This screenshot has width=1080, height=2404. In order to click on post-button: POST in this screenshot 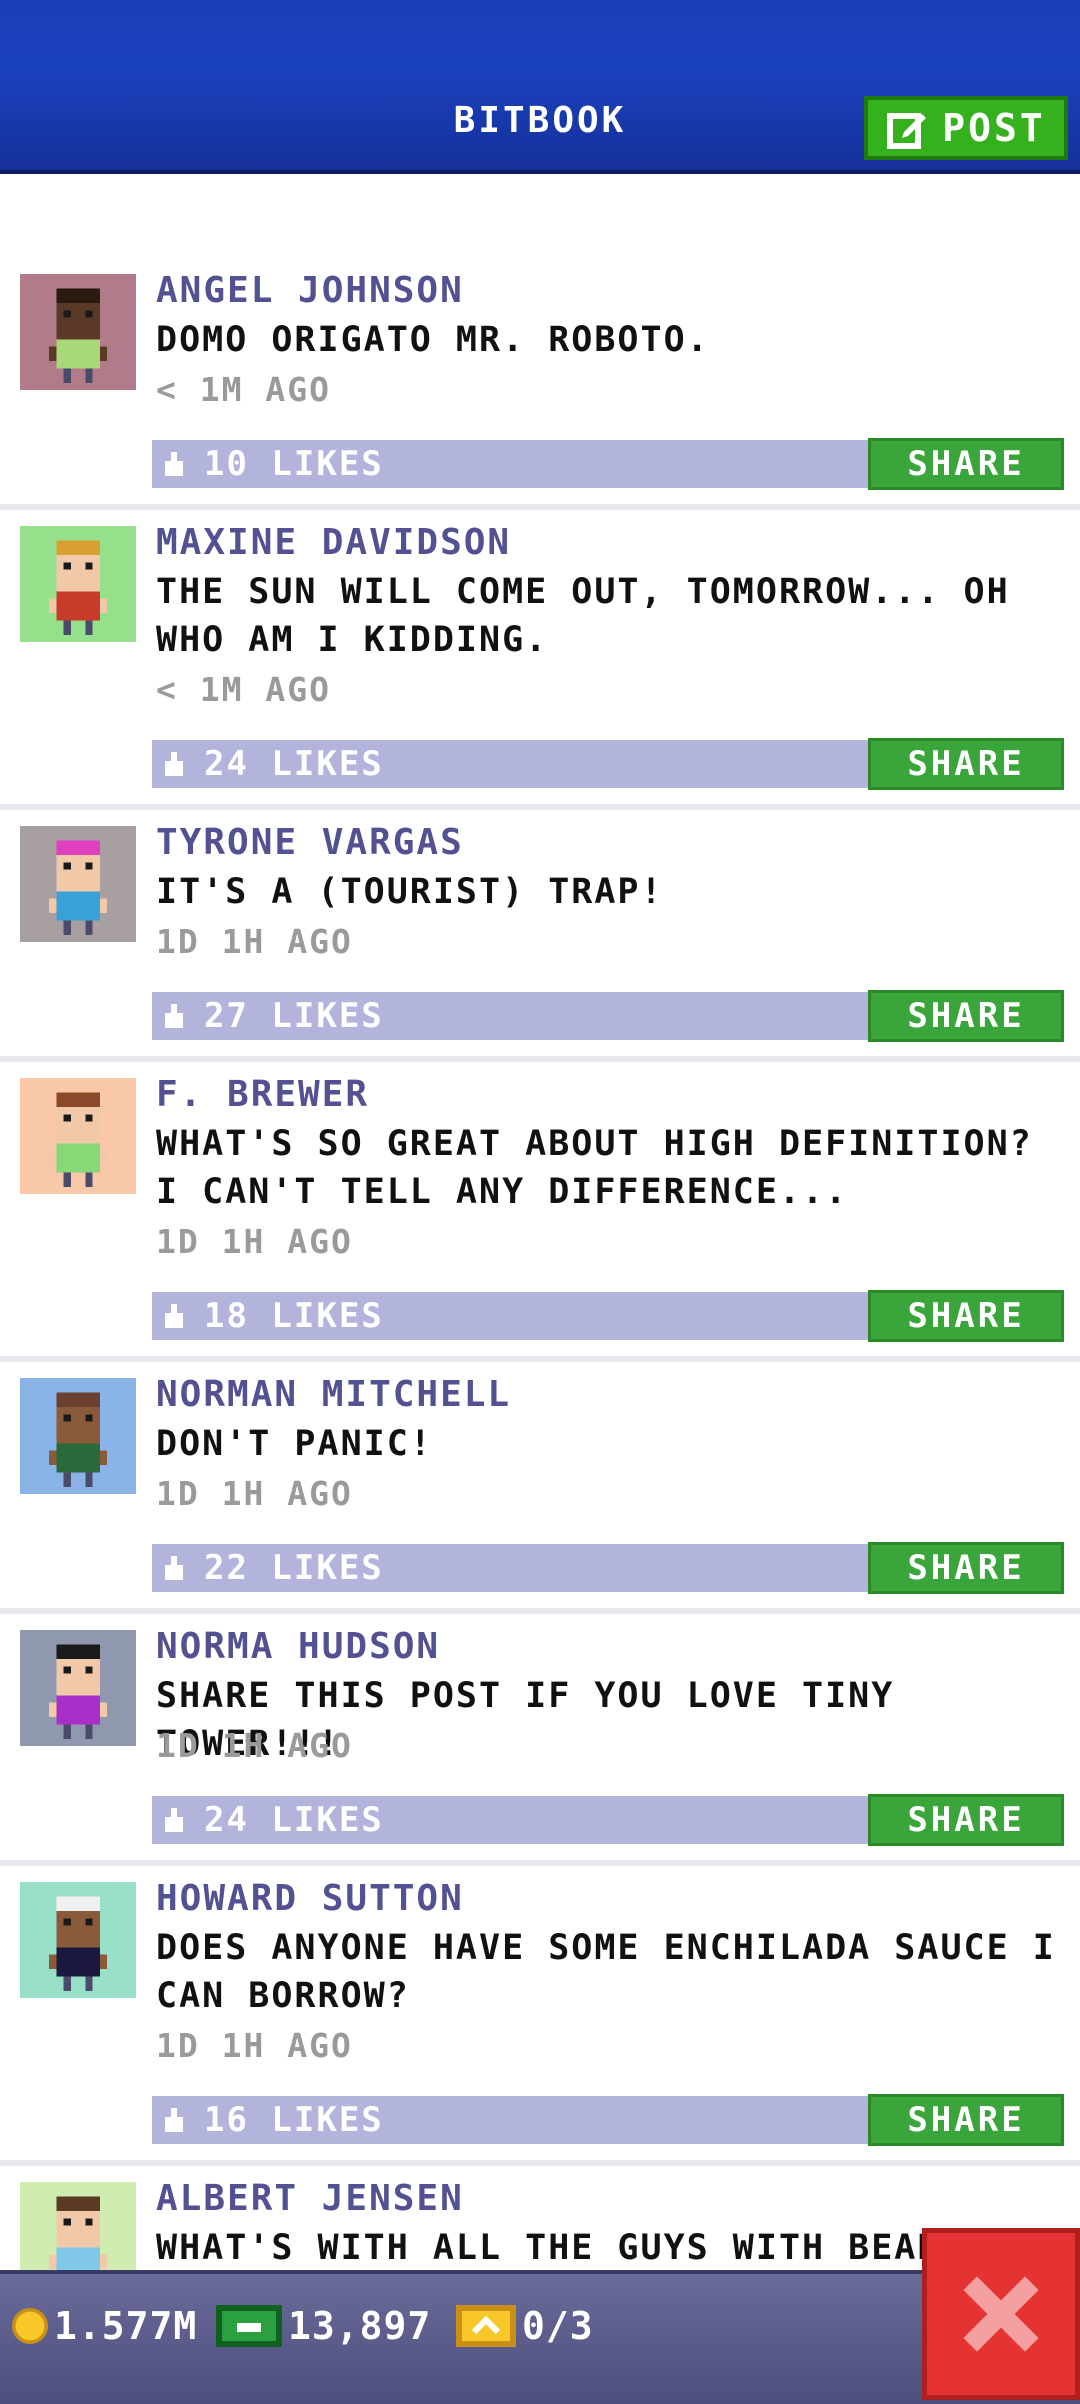, I will do `click(966, 128)`.